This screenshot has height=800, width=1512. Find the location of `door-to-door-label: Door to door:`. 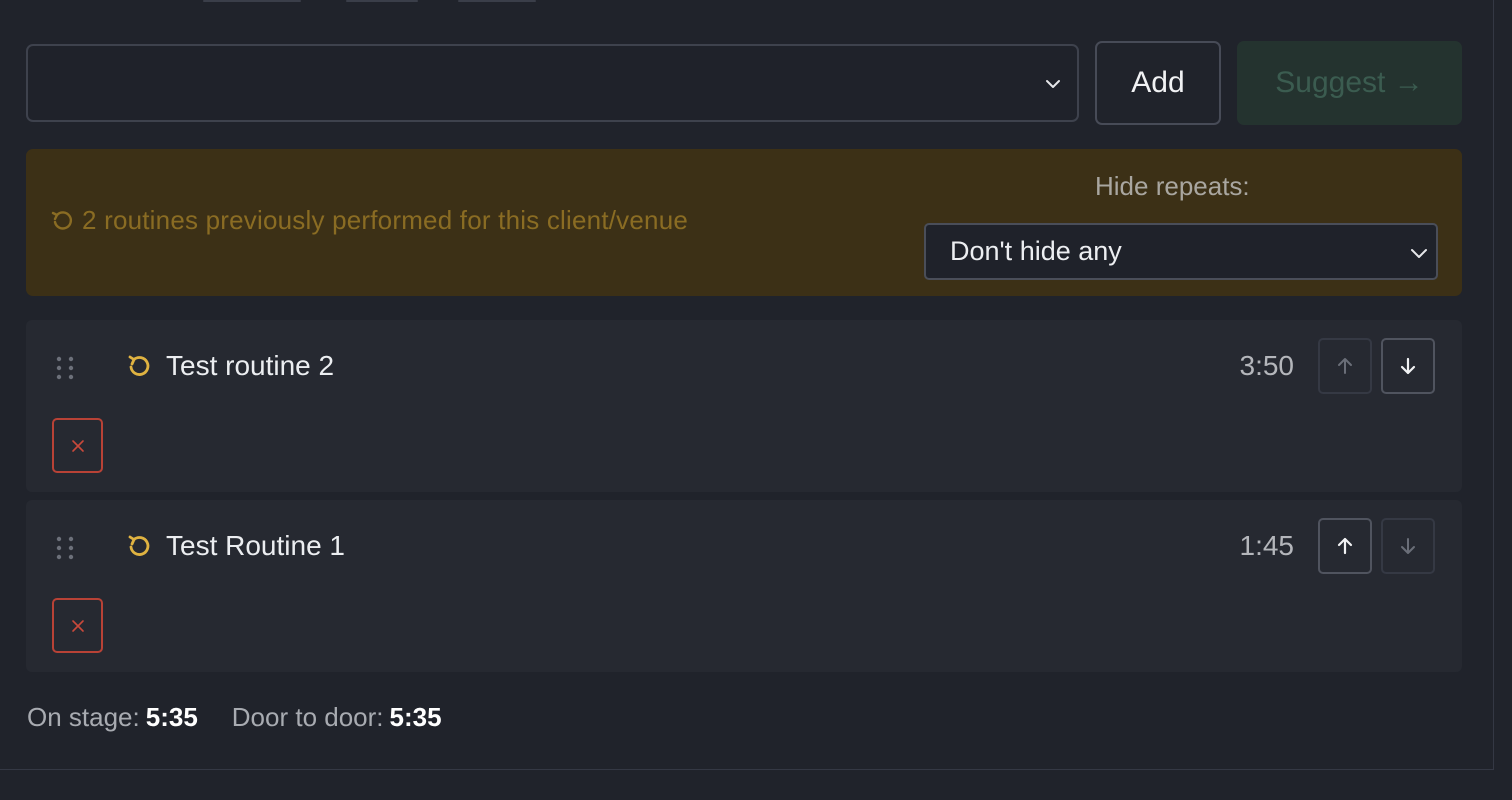

door-to-door-label: Door to door: is located at coordinates (307, 717).